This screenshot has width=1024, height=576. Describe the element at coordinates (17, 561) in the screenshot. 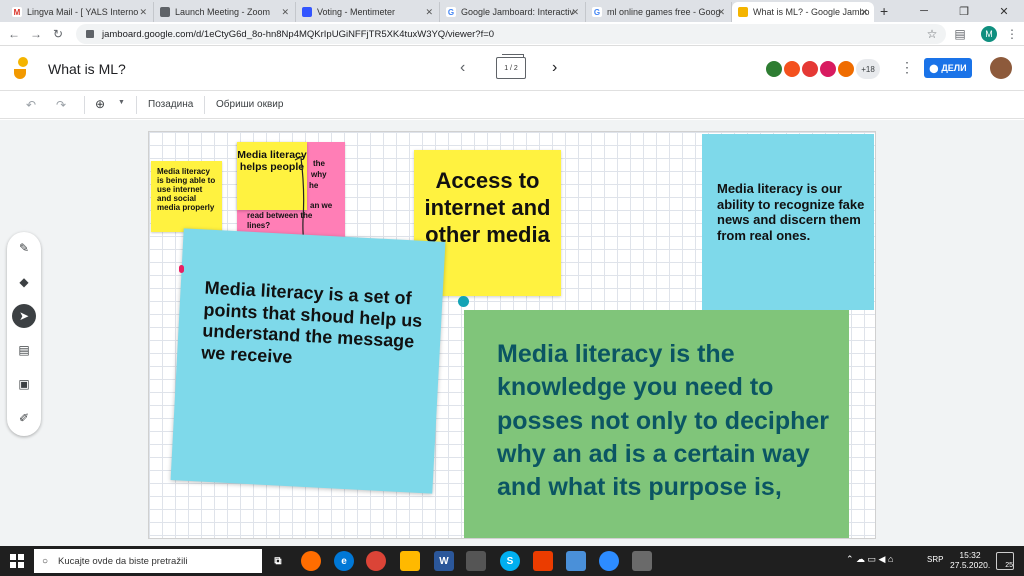

I see `windows-start-icon` at that location.